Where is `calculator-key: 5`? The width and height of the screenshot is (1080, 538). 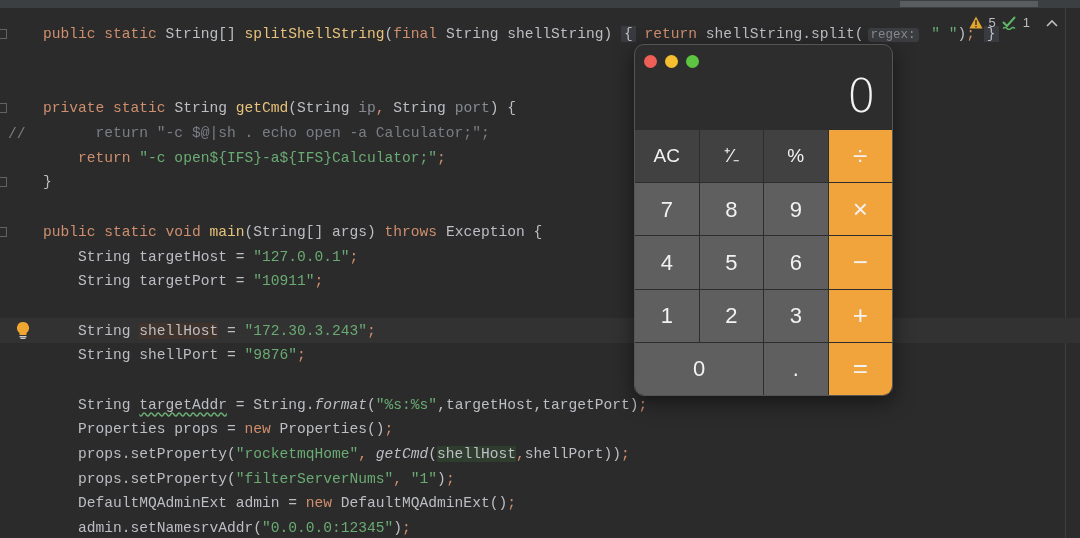
calculator-key: 5 is located at coordinates (731, 262).